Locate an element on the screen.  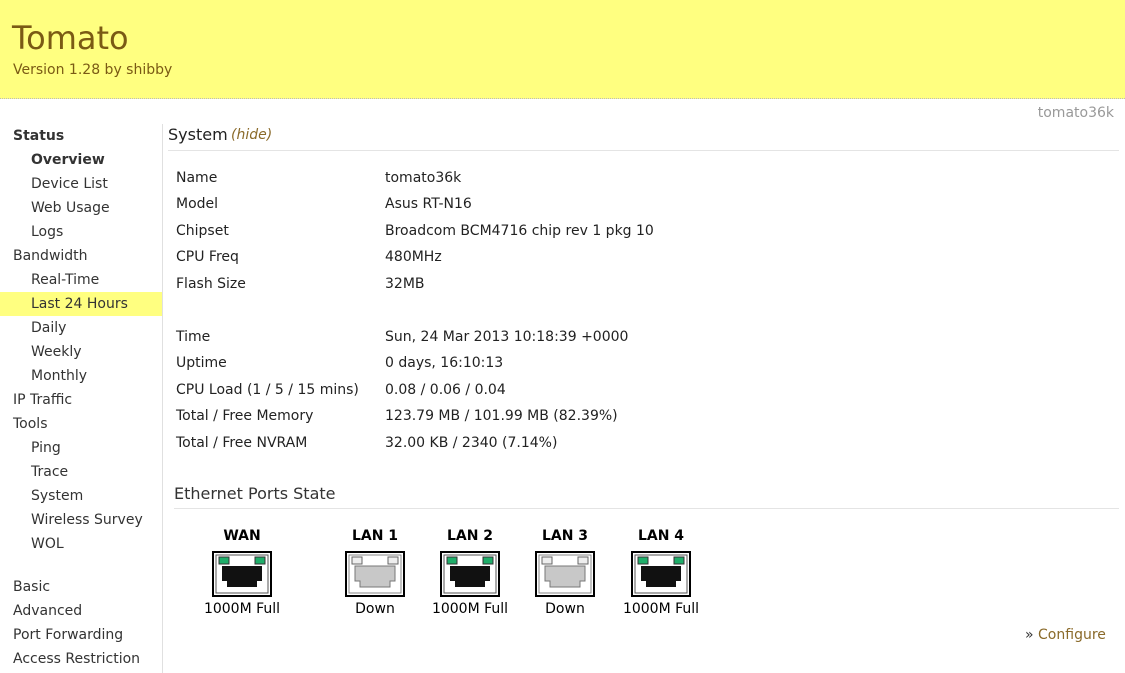
info-value: Asus RT-N16 is located at coordinates (428, 204).